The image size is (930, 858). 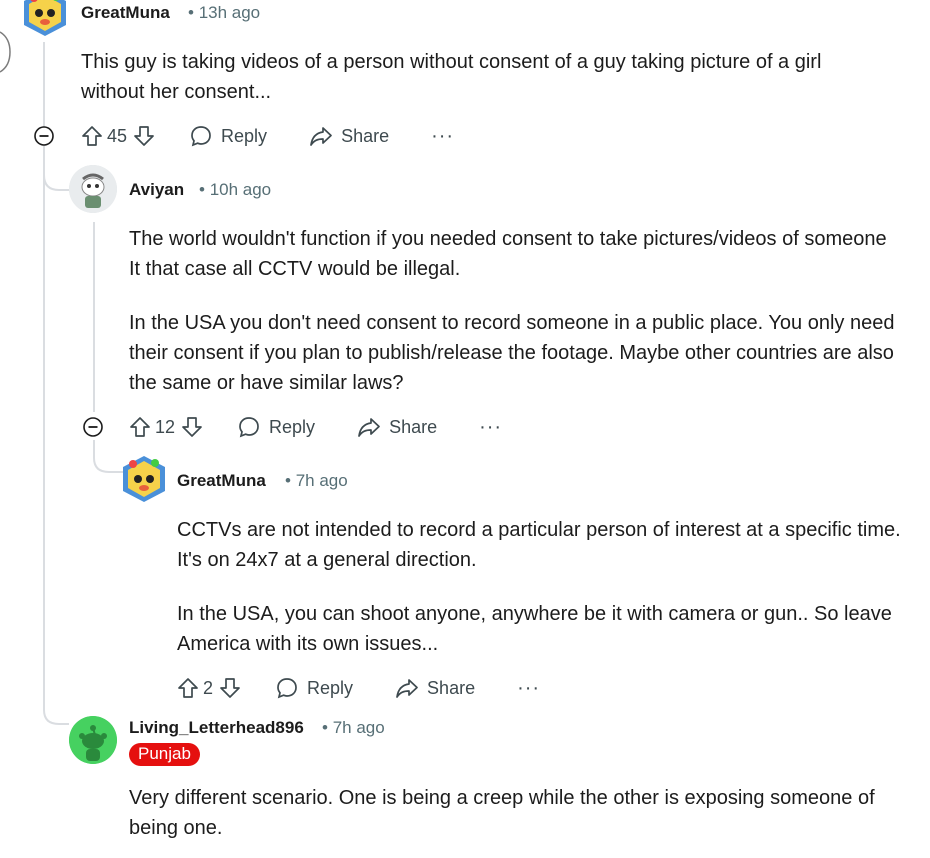 I want to click on username: Living_Letterhead896, so click(x=216, y=728).